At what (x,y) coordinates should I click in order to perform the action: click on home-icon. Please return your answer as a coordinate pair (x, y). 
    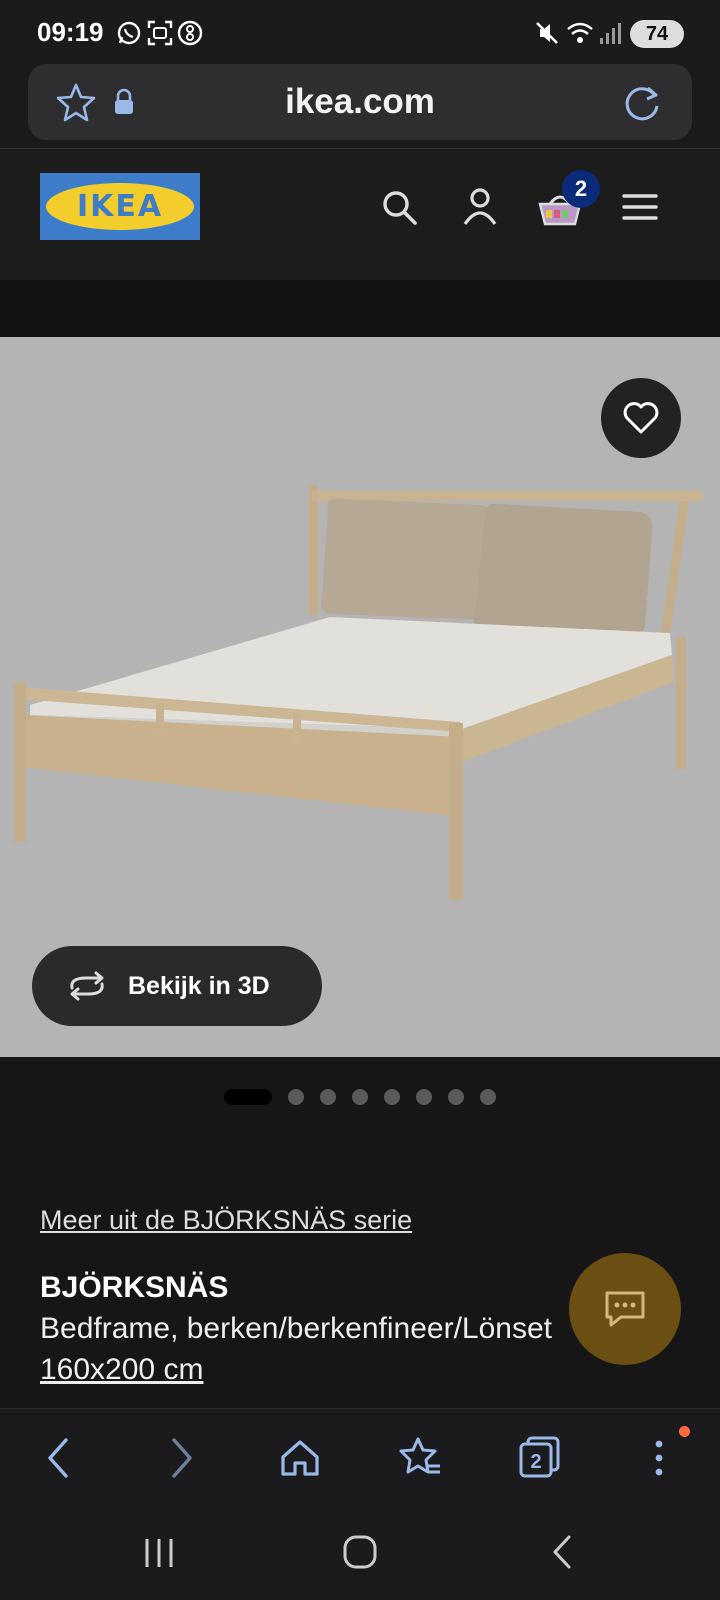
    Looking at the image, I should click on (300, 1458).